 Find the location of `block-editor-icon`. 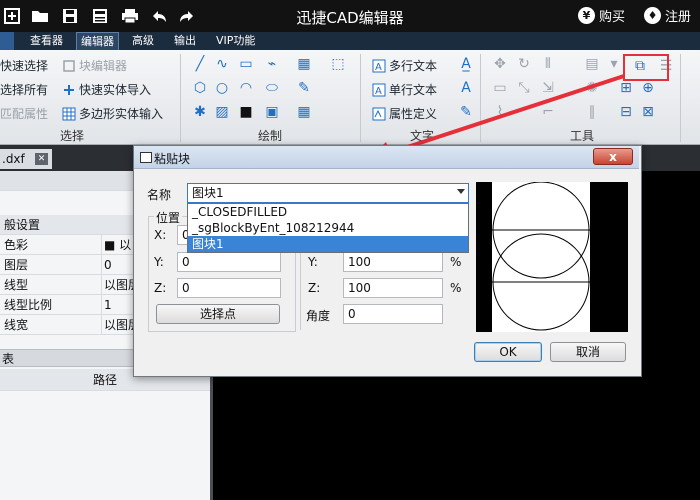

block-editor-icon is located at coordinates (69, 66).